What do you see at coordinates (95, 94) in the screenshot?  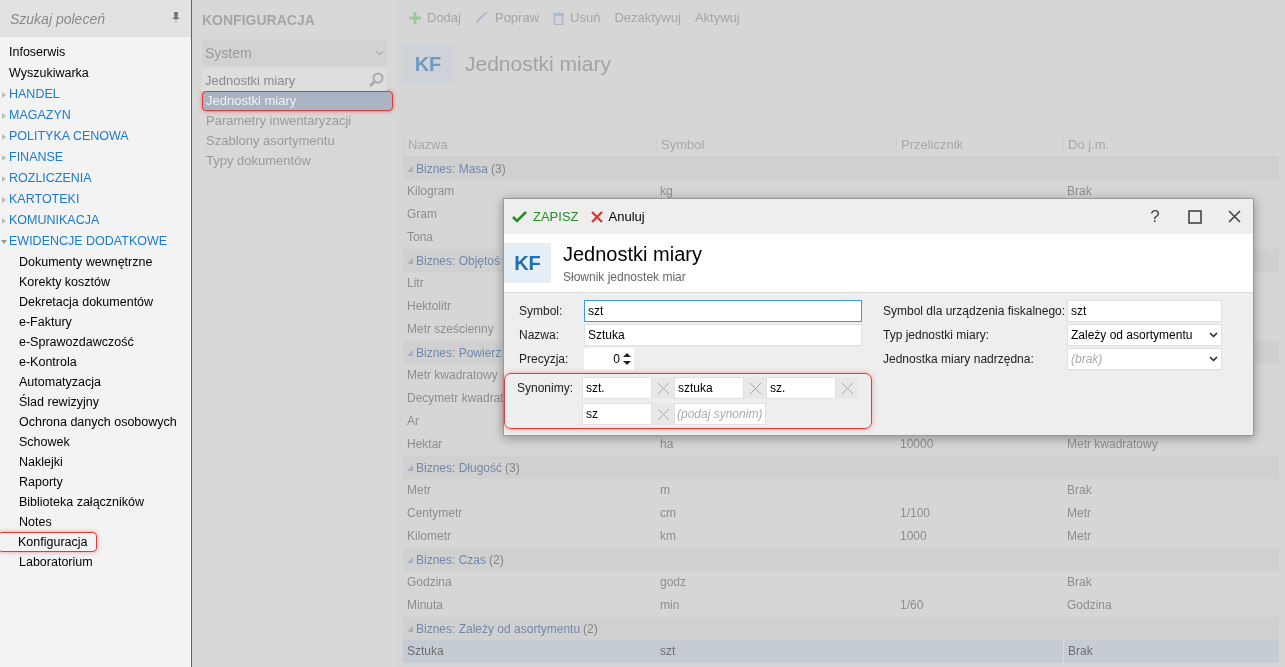 I see `menu-group: HANDEL` at bounding box center [95, 94].